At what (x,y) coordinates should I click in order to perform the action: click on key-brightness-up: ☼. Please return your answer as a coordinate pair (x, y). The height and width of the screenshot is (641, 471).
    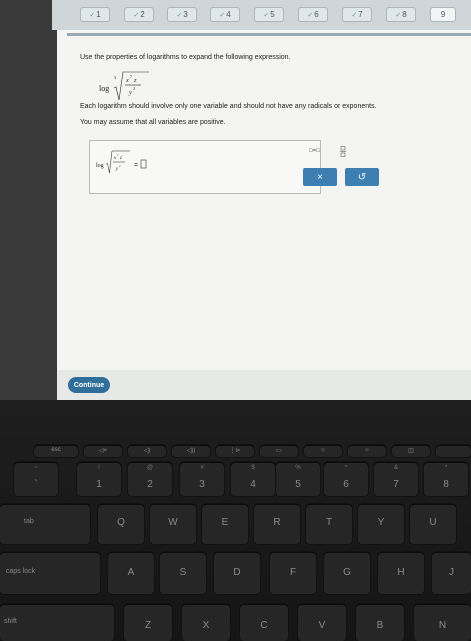
    Looking at the image, I should click on (367, 451).